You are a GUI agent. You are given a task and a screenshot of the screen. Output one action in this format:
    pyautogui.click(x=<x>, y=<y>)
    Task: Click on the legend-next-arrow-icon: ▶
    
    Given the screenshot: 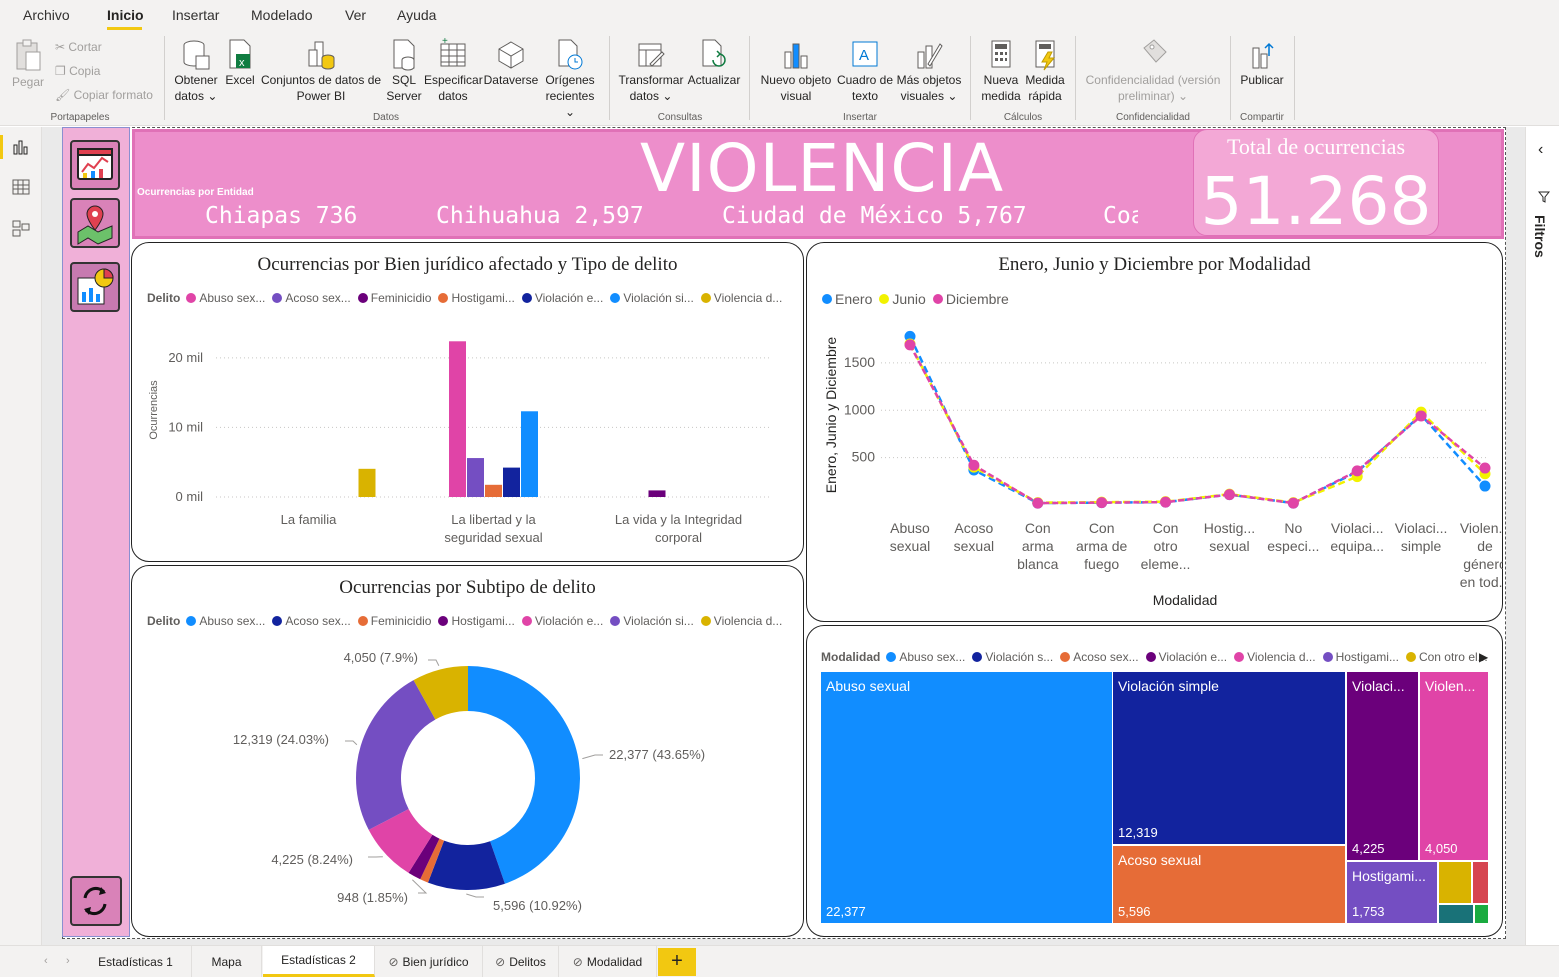 What is the action you would take?
    pyautogui.click(x=1483, y=657)
    